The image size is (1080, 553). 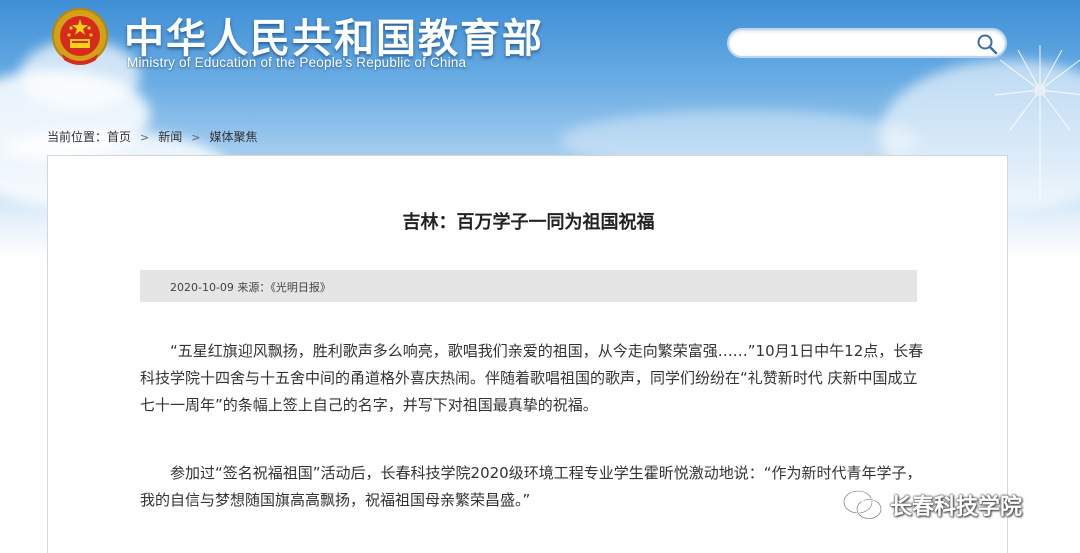 I want to click on search-icon, so click(x=987, y=44).